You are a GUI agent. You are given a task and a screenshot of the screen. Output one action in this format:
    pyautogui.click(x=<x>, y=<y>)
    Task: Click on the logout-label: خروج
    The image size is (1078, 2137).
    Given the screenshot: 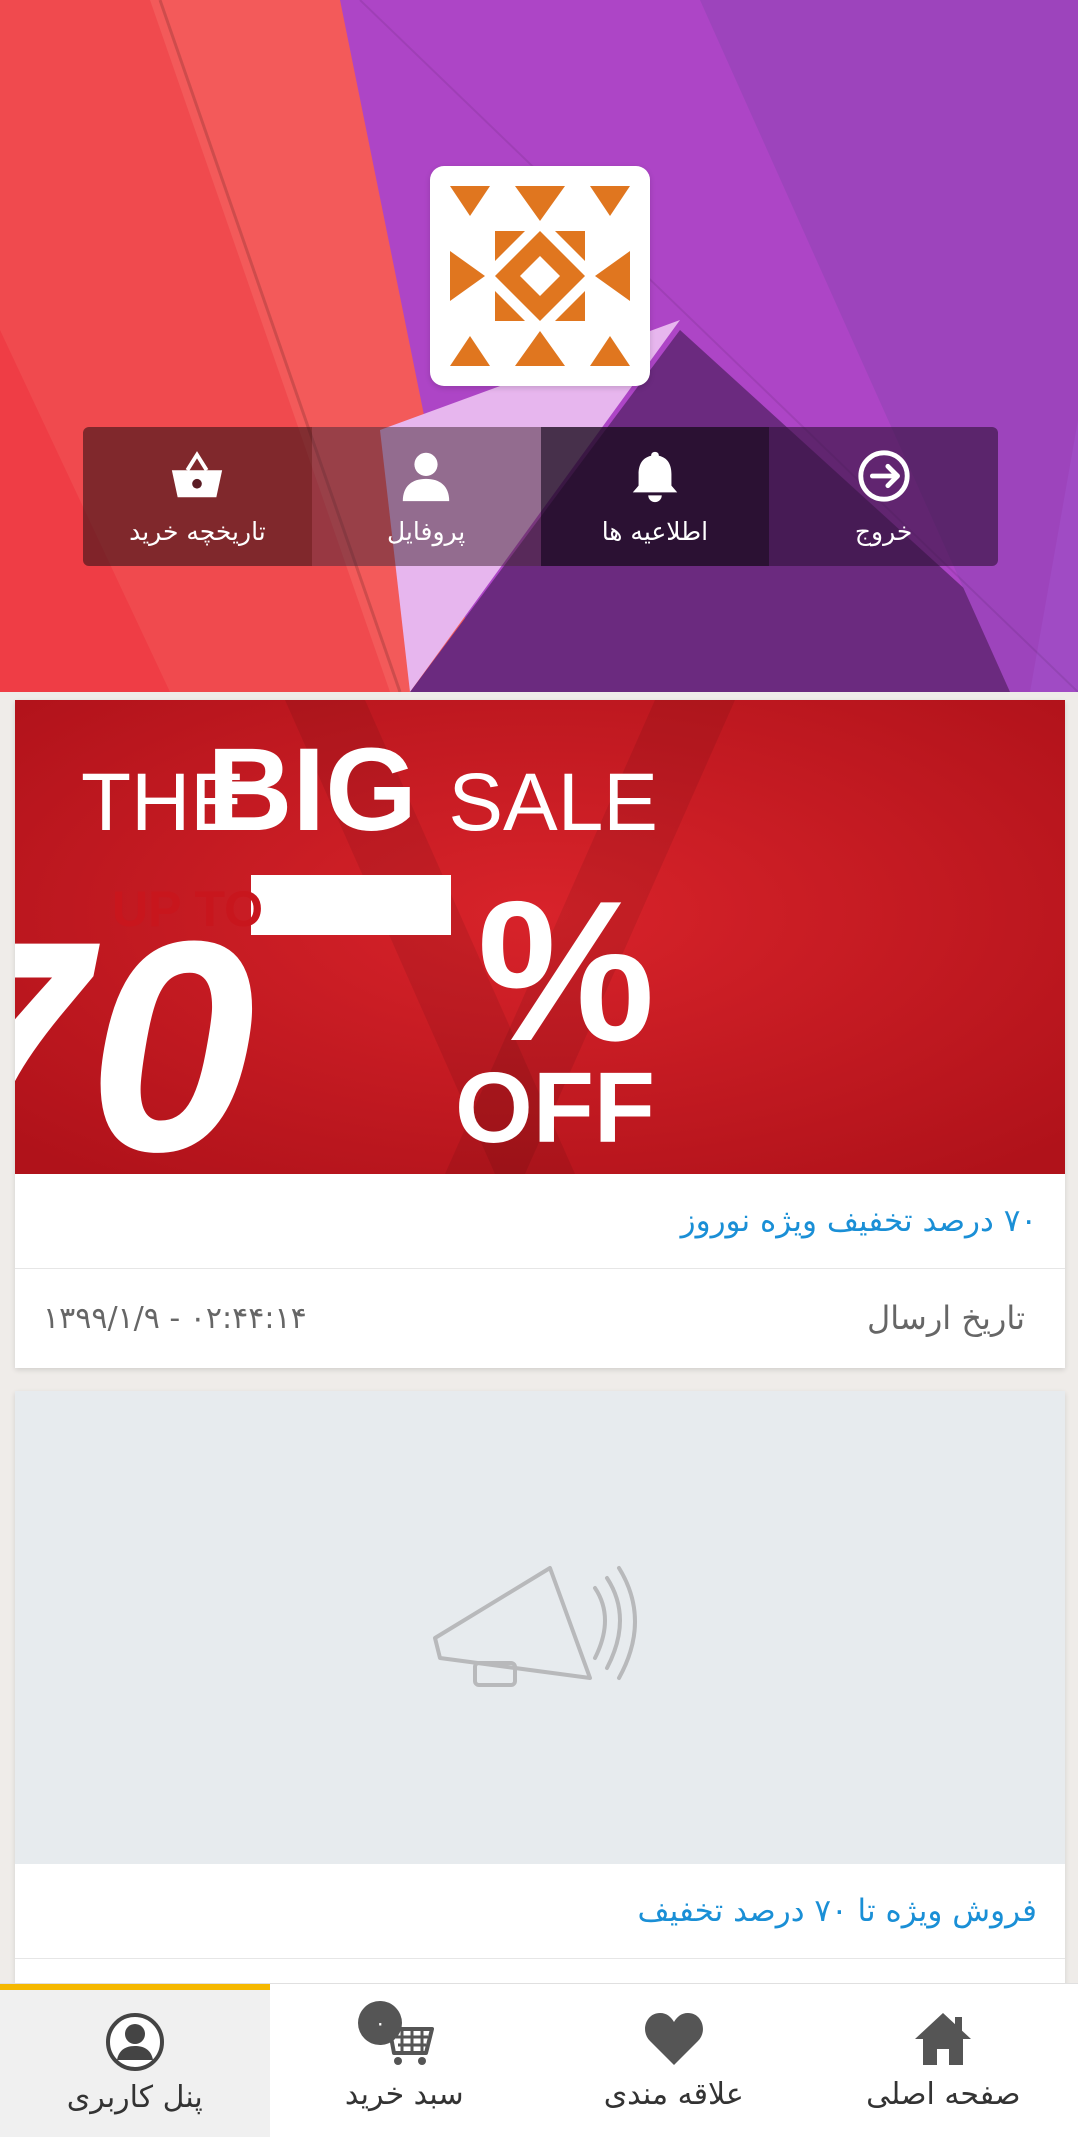 What is the action you would take?
    pyautogui.click(x=883, y=531)
    